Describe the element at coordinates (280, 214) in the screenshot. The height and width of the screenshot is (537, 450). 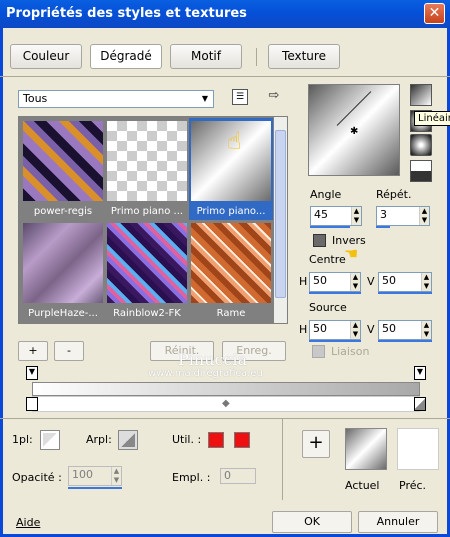
I see `scrollbar-thumb` at that location.